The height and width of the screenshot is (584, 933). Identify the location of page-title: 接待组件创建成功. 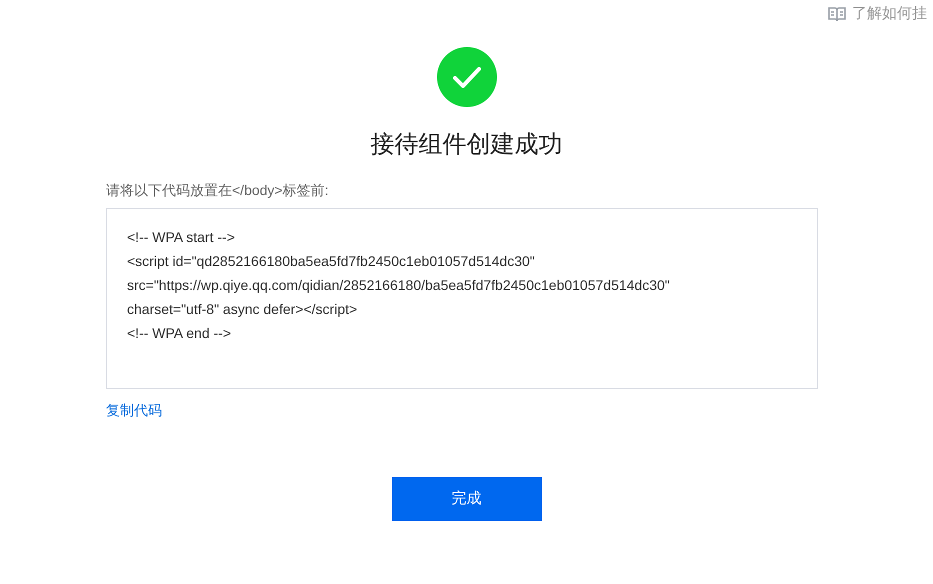
(466, 145).